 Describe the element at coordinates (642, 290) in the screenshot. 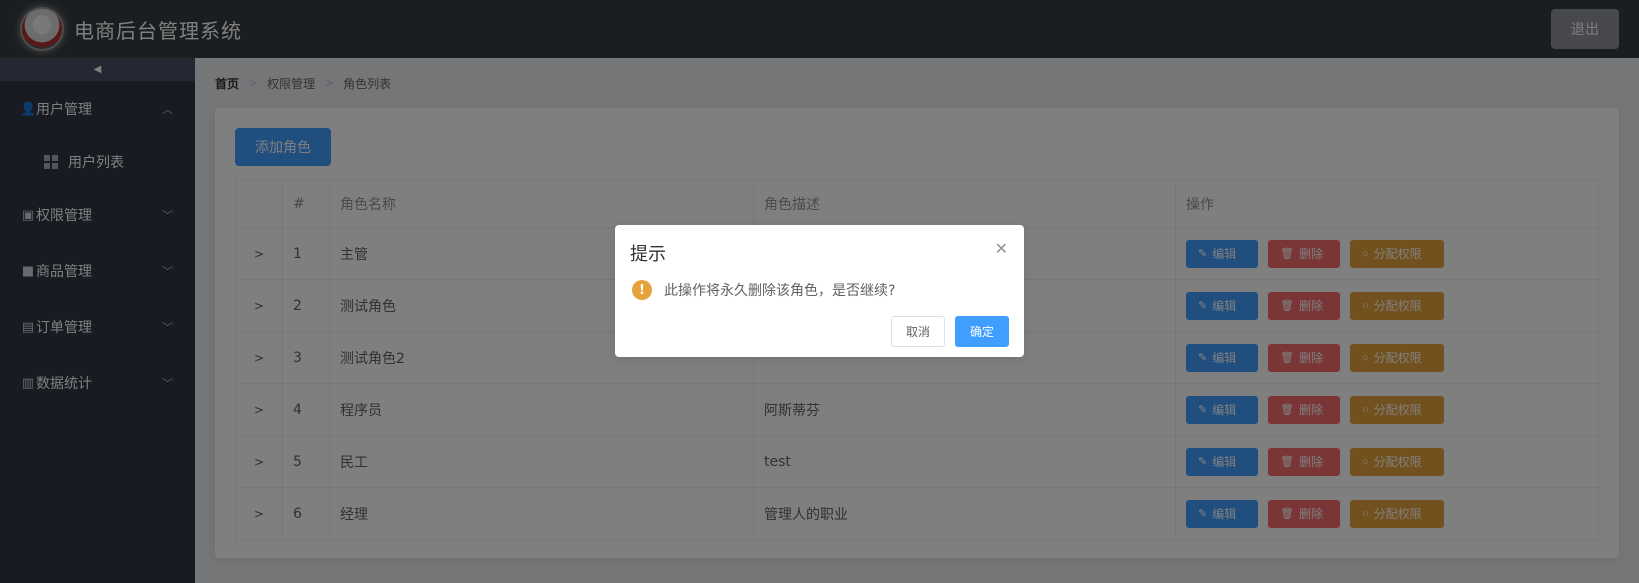

I see `warning-icon: !` at that location.